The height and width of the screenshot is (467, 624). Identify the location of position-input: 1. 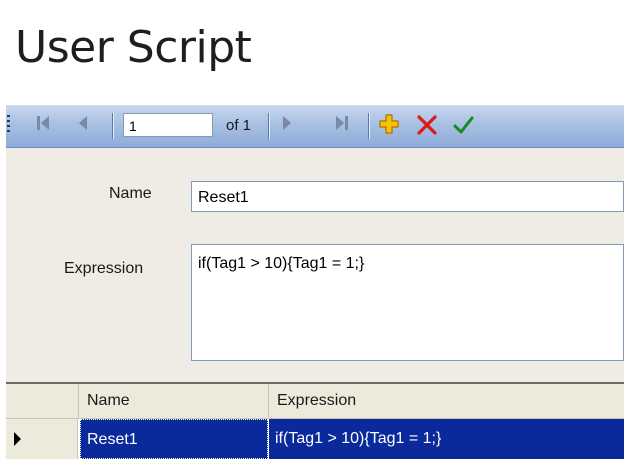
(168, 125).